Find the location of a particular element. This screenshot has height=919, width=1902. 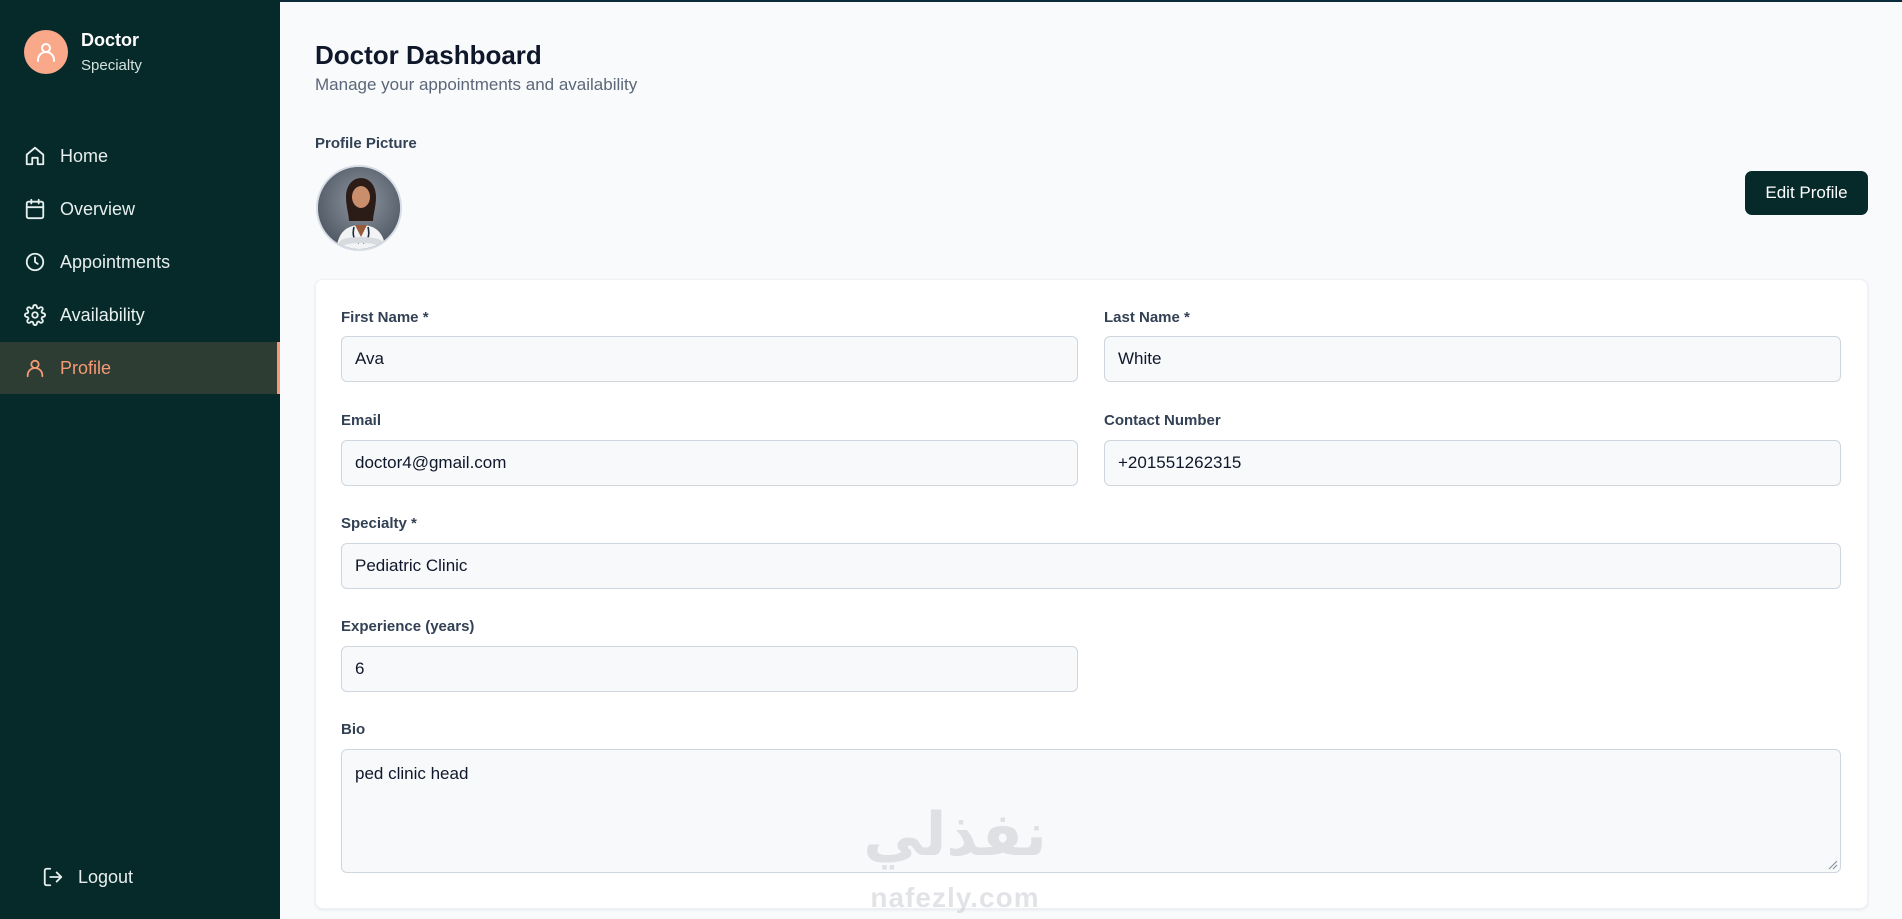

last-name-field: White is located at coordinates (1472, 359).